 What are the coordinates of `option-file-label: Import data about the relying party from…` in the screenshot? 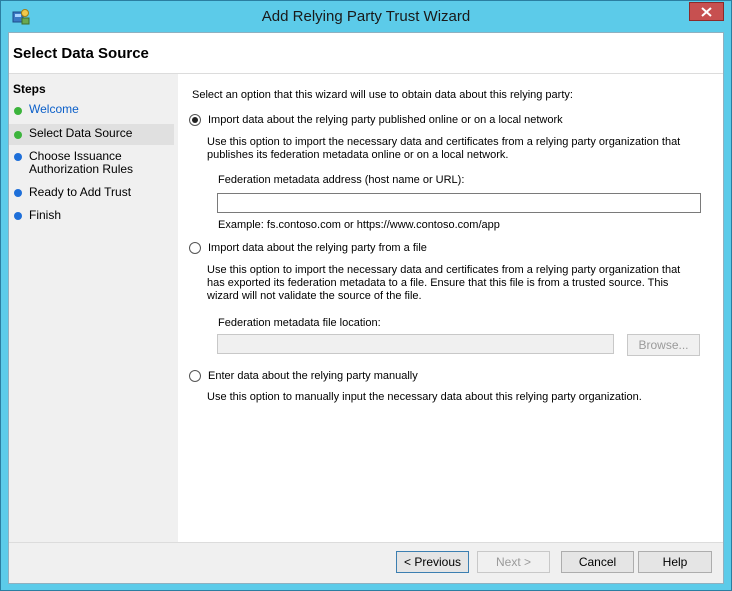 It's located at (317, 248).